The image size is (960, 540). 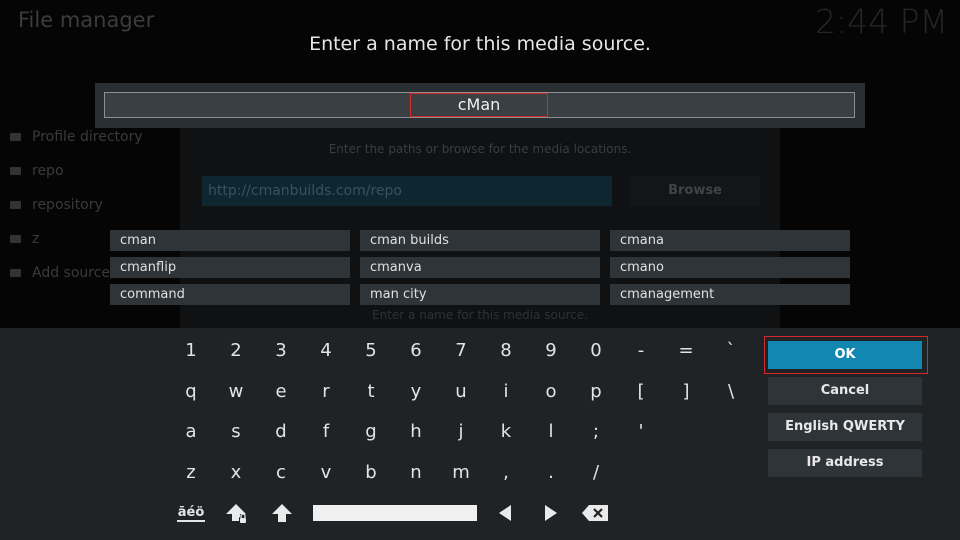 I want to click on suggestion-item: man city, so click(x=480, y=294).